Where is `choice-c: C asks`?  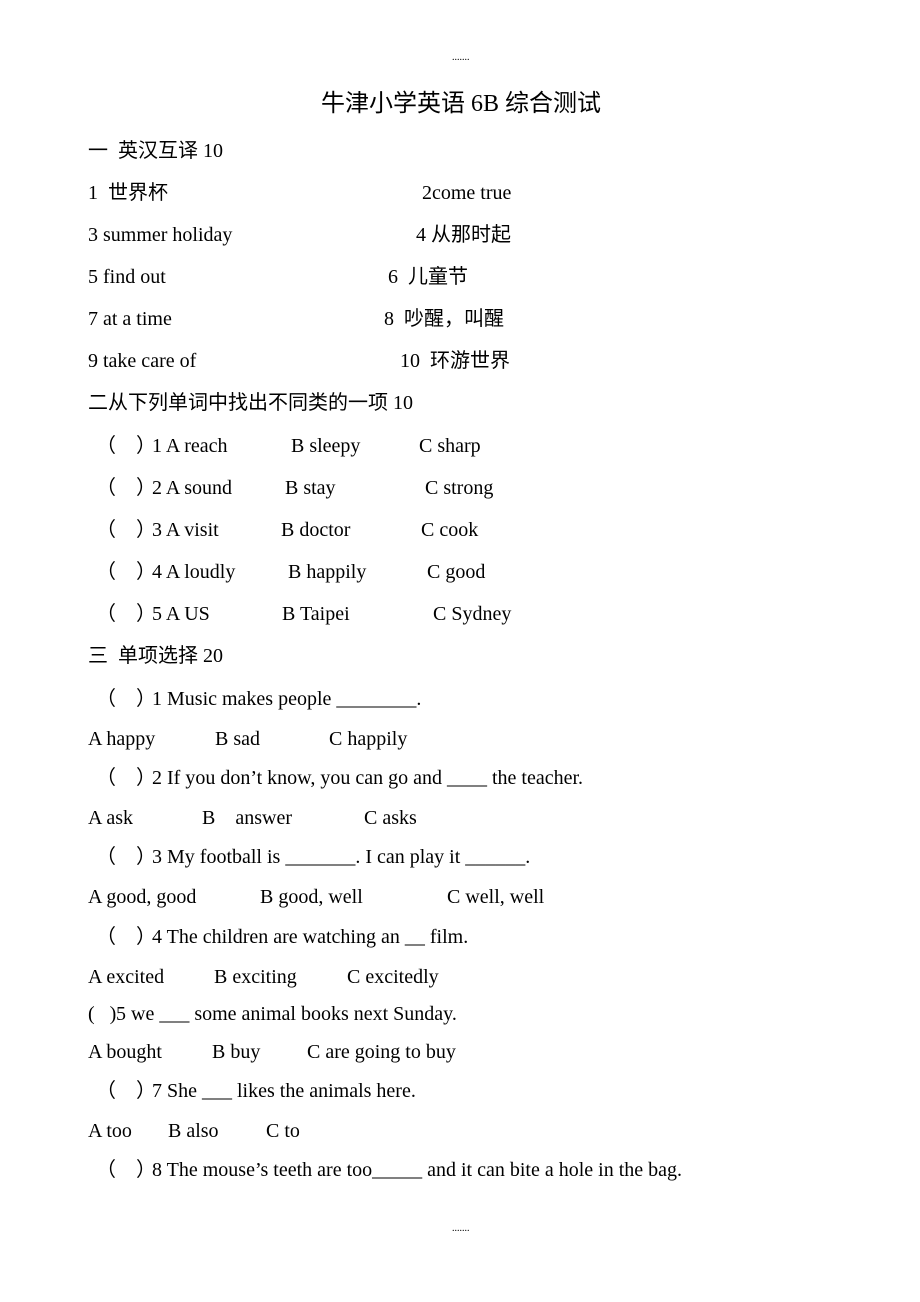
choice-c: C asks is located at coordinates (390, 818).